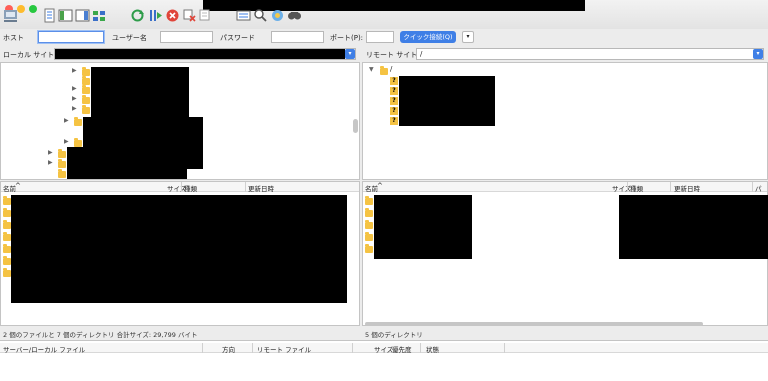 The width and height of the screenshot is (768, 381). Describe the element at coordinates (347, 38) in the screenshot. I see `port-label: ポート(P):` at that location.